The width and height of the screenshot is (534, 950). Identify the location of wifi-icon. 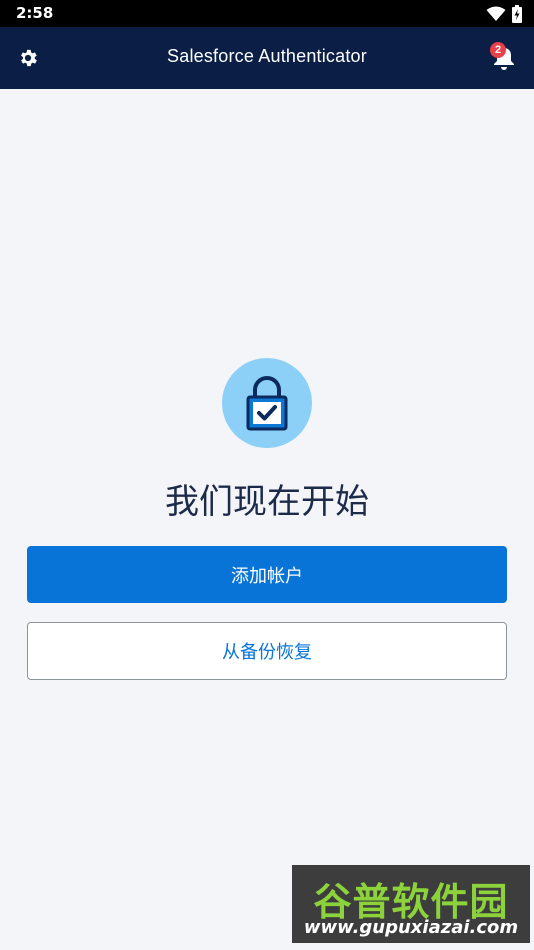
(496, 13).